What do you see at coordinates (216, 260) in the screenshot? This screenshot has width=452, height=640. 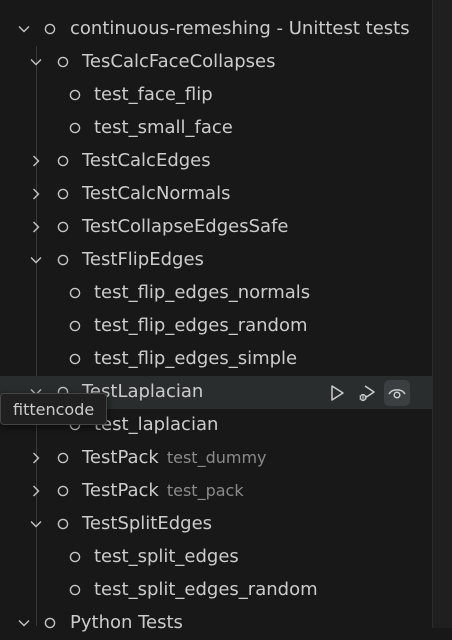 I see `tree-item-suite: TestFlipEdges` at bounding box center [216, 260].